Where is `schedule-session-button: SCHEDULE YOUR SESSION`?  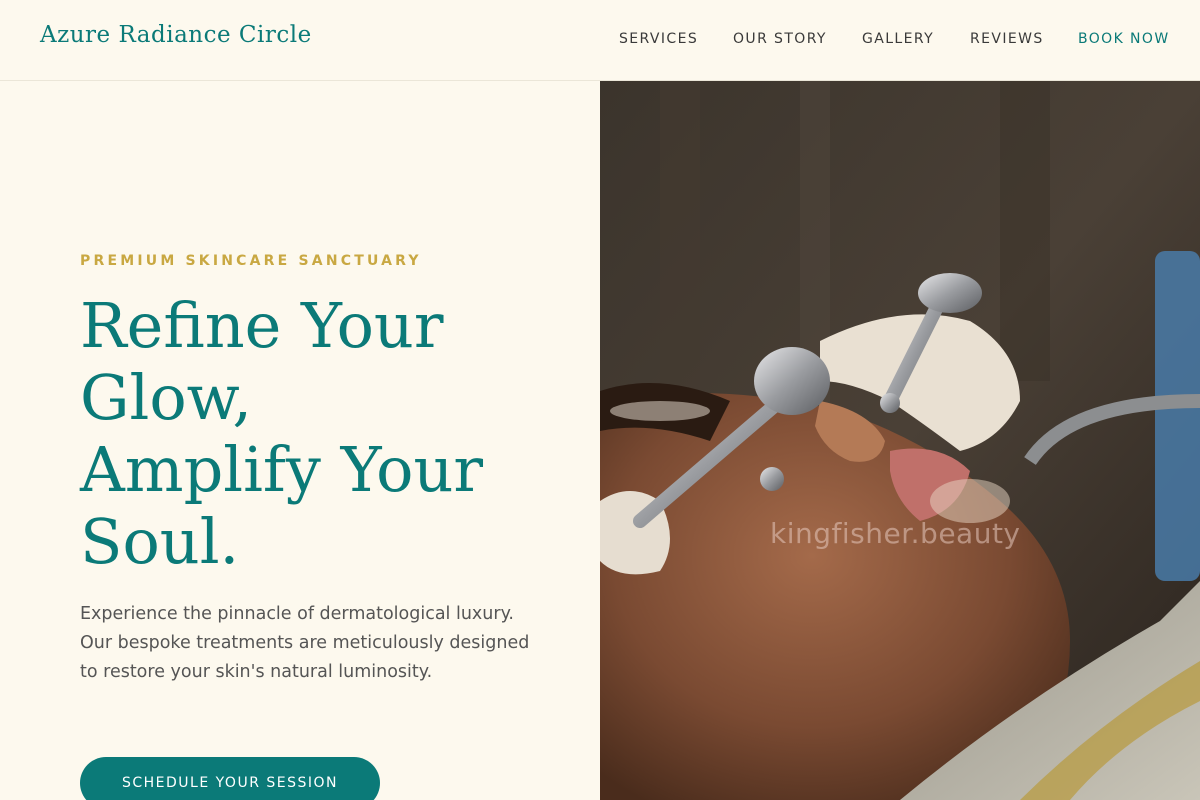
schedule-session-button: SCHEDULE YOUR SESSION is located at coordinates (230, 778).